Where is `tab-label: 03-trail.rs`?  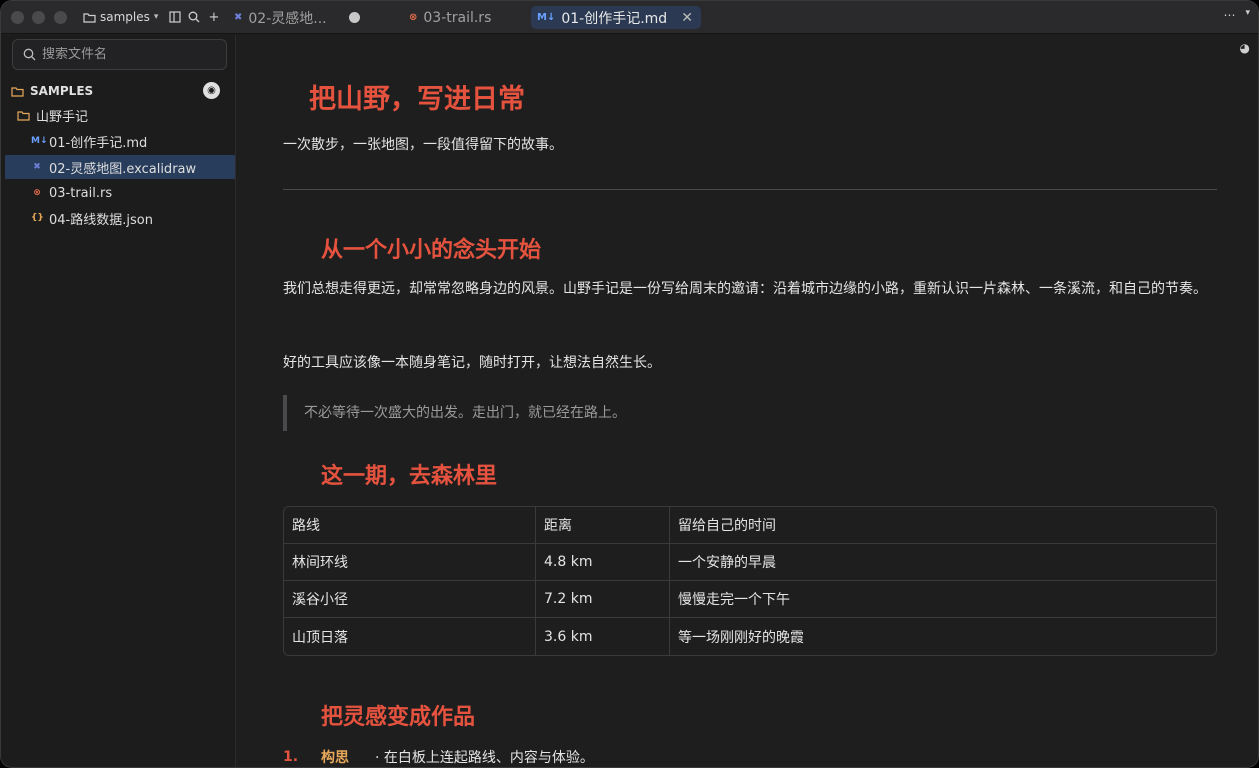 tab-label: 03-trail.rs is located at coordinates (457, 17).